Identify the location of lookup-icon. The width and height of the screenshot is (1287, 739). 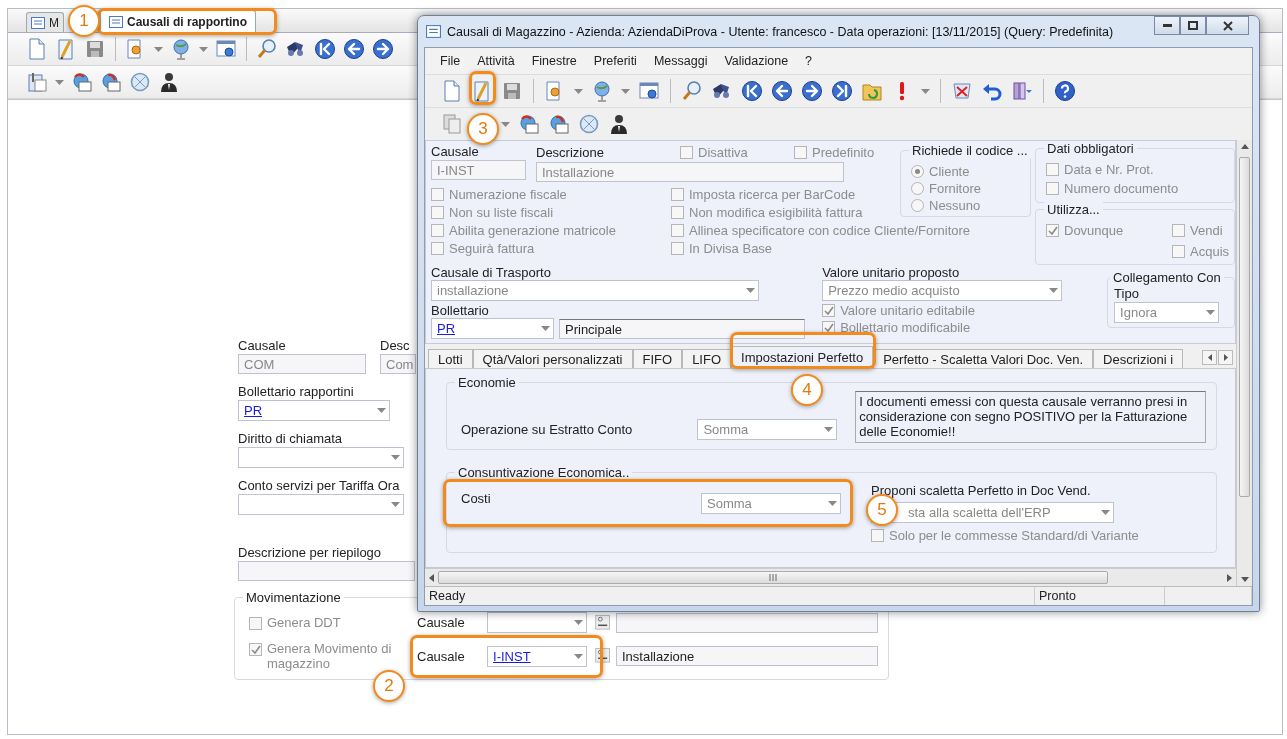
(603, 622).